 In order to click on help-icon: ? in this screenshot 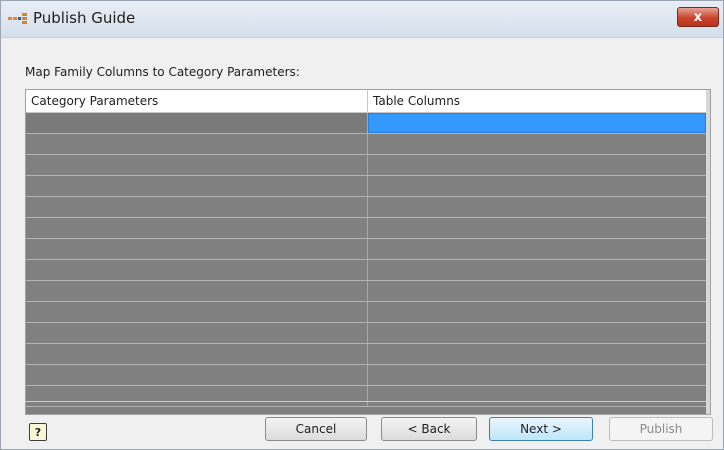, I will do `click(38, 432)`.